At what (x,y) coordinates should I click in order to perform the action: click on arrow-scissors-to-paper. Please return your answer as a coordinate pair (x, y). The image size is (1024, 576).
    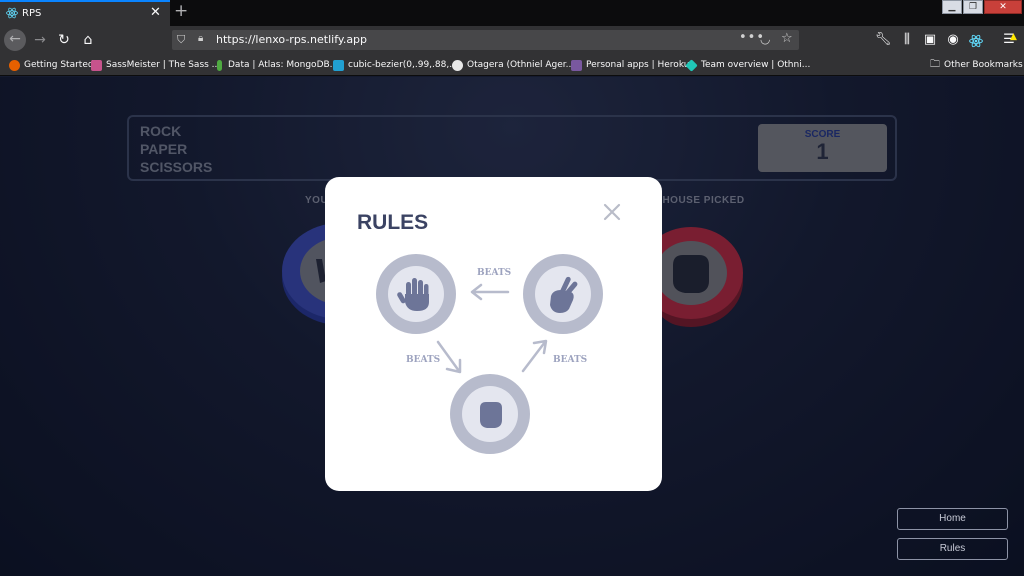
    Looking at the image, I should click on (490, 292).